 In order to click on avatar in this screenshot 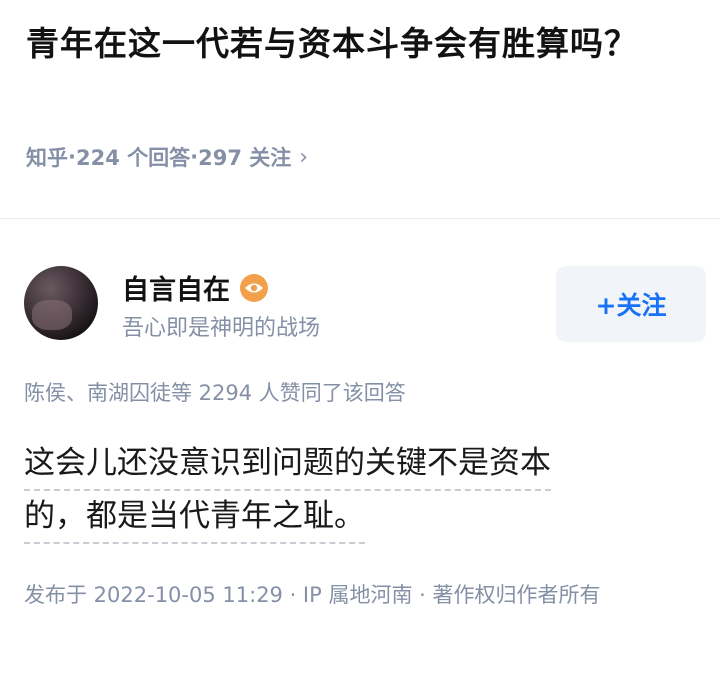, I will do `click(61, 303)`.